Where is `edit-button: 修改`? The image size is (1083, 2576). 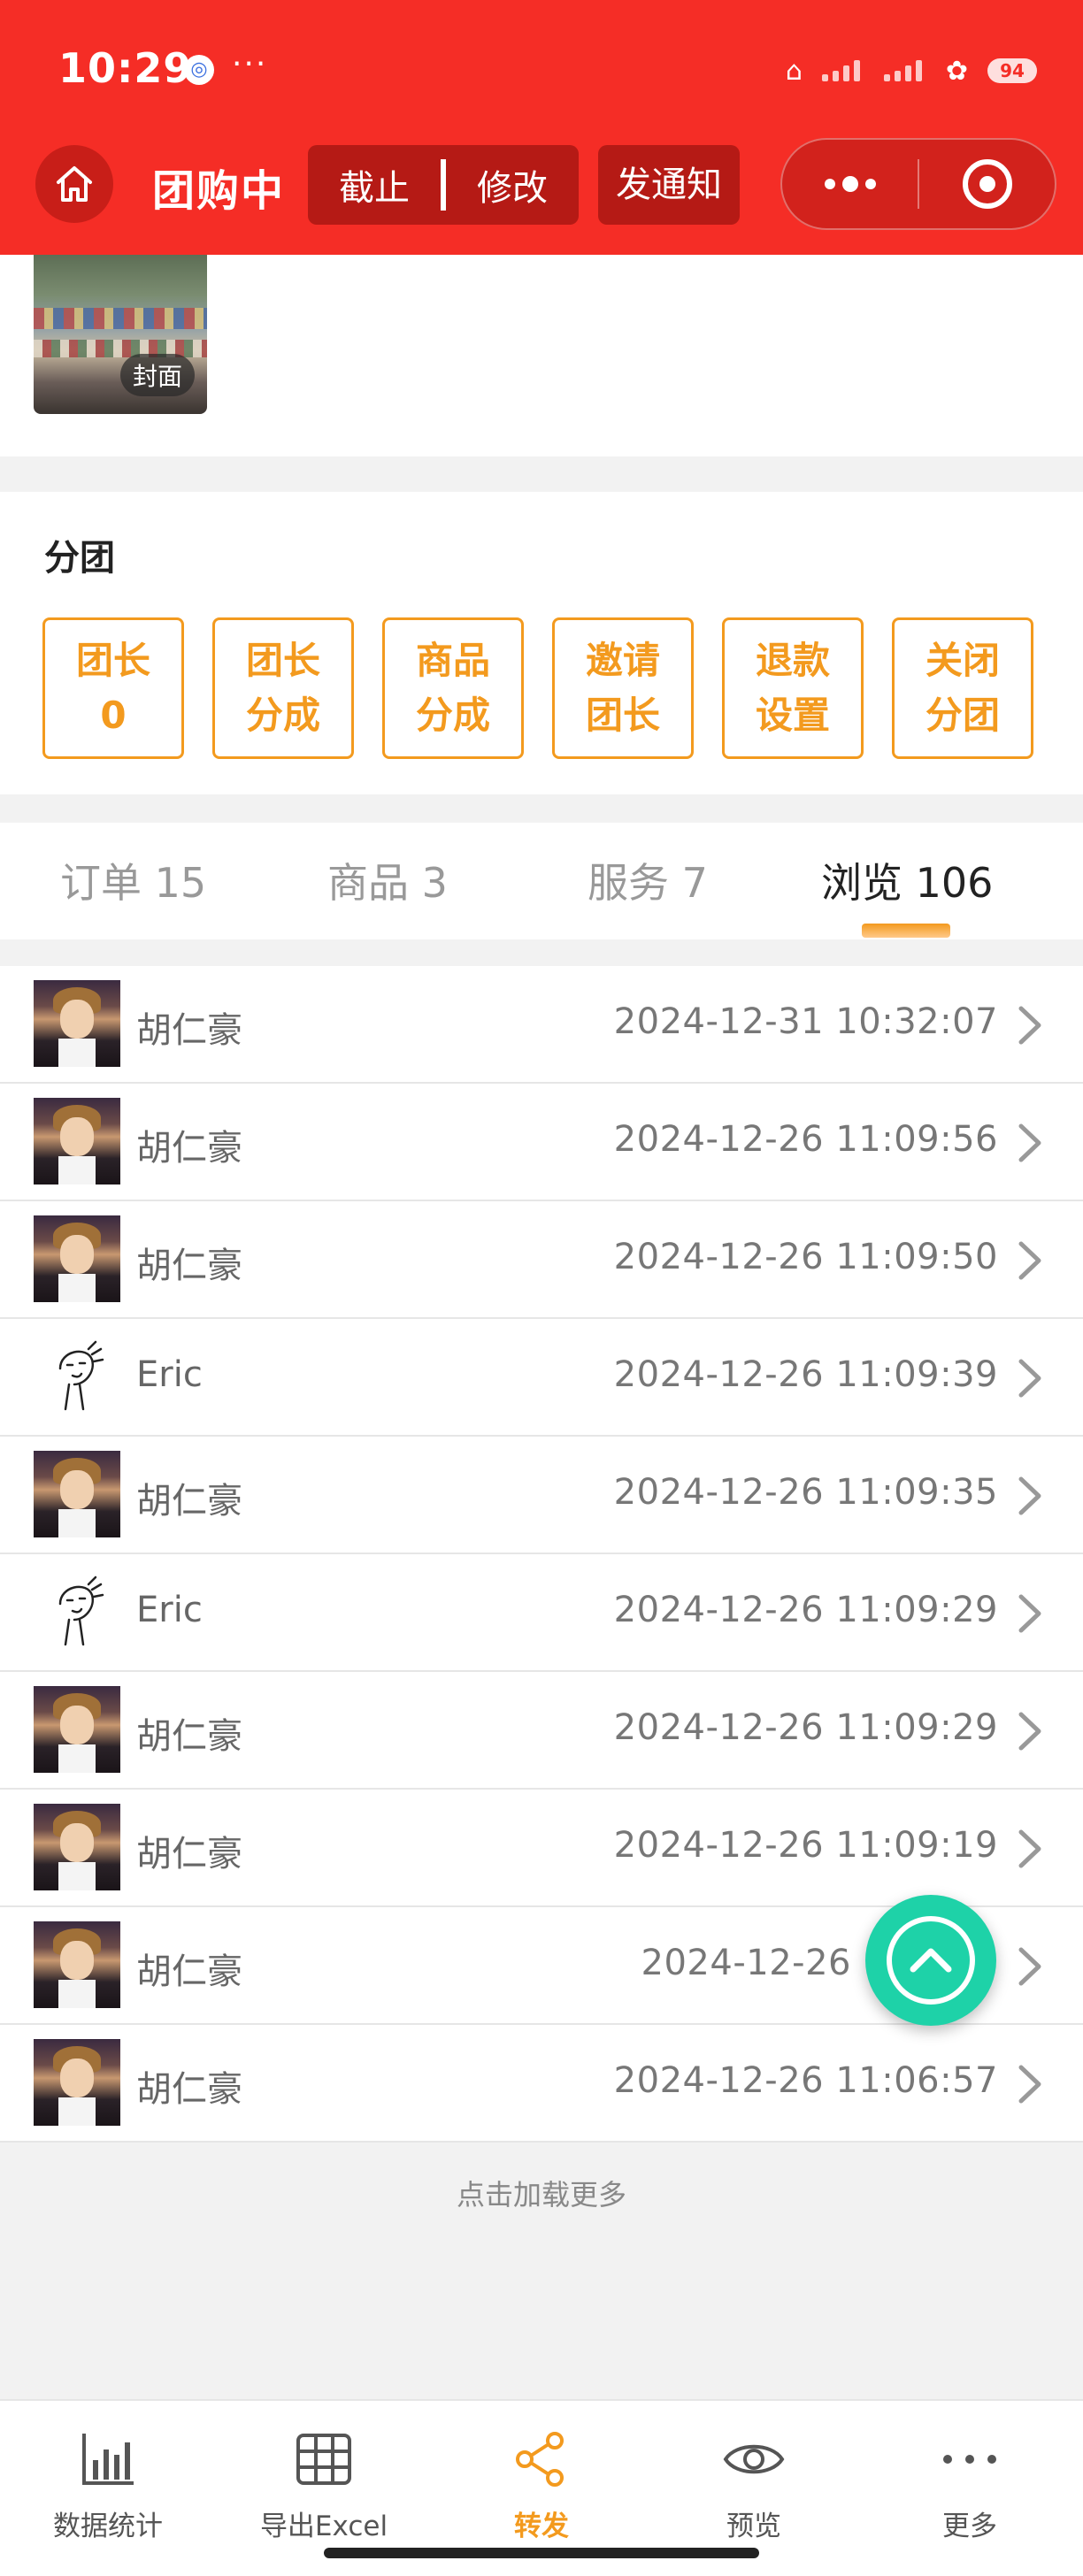
edit-button: 修改 is located at coordinates (512, 185).